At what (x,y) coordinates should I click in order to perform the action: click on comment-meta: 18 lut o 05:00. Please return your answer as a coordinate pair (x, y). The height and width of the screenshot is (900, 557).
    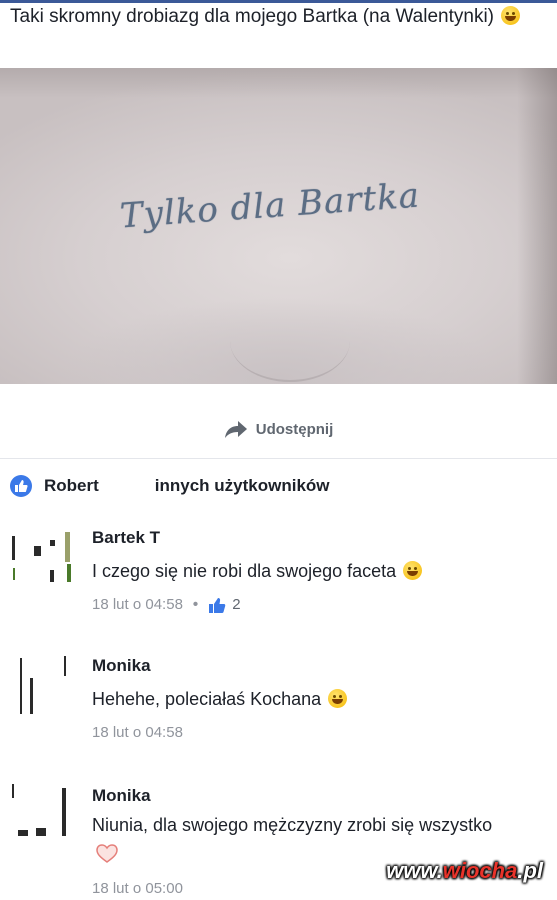
    Looking at the image, I should click on (137, 888).